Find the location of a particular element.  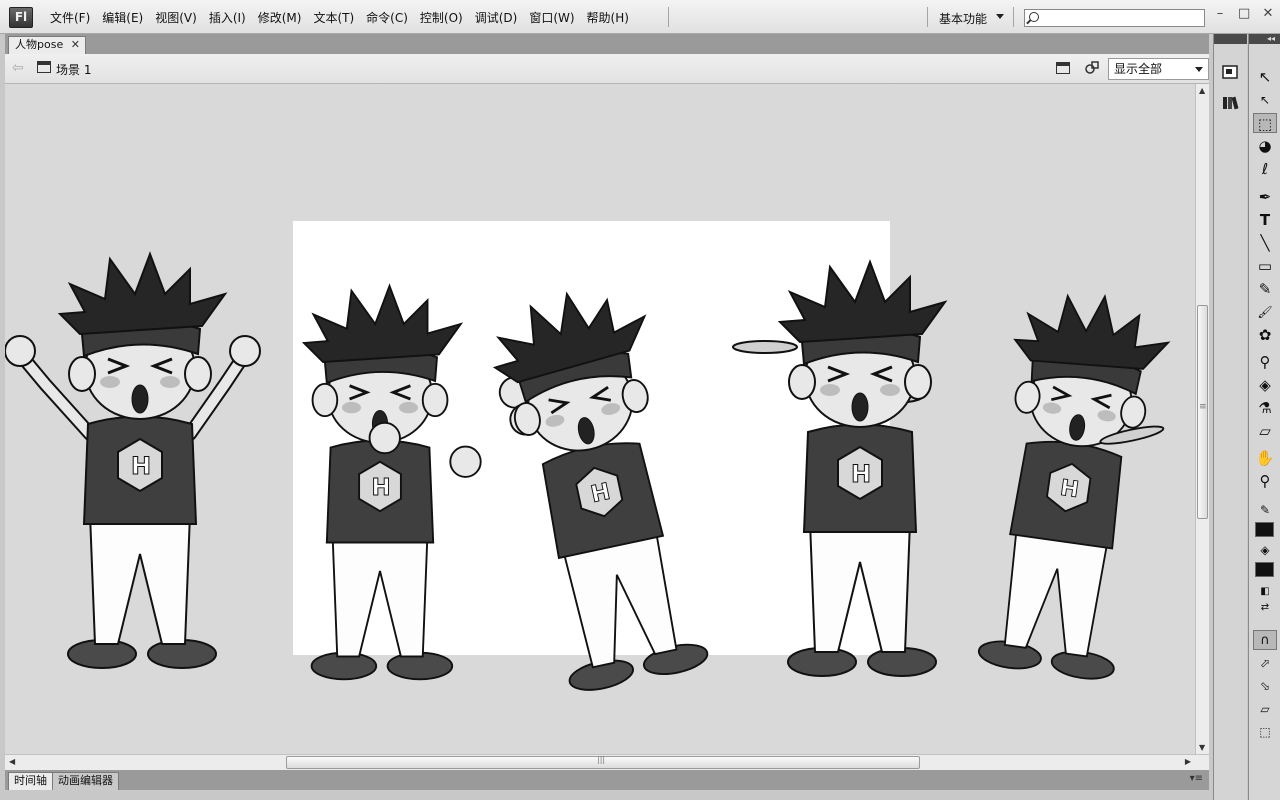

edit-symbol-icon is located at coordinates (1092, 68).